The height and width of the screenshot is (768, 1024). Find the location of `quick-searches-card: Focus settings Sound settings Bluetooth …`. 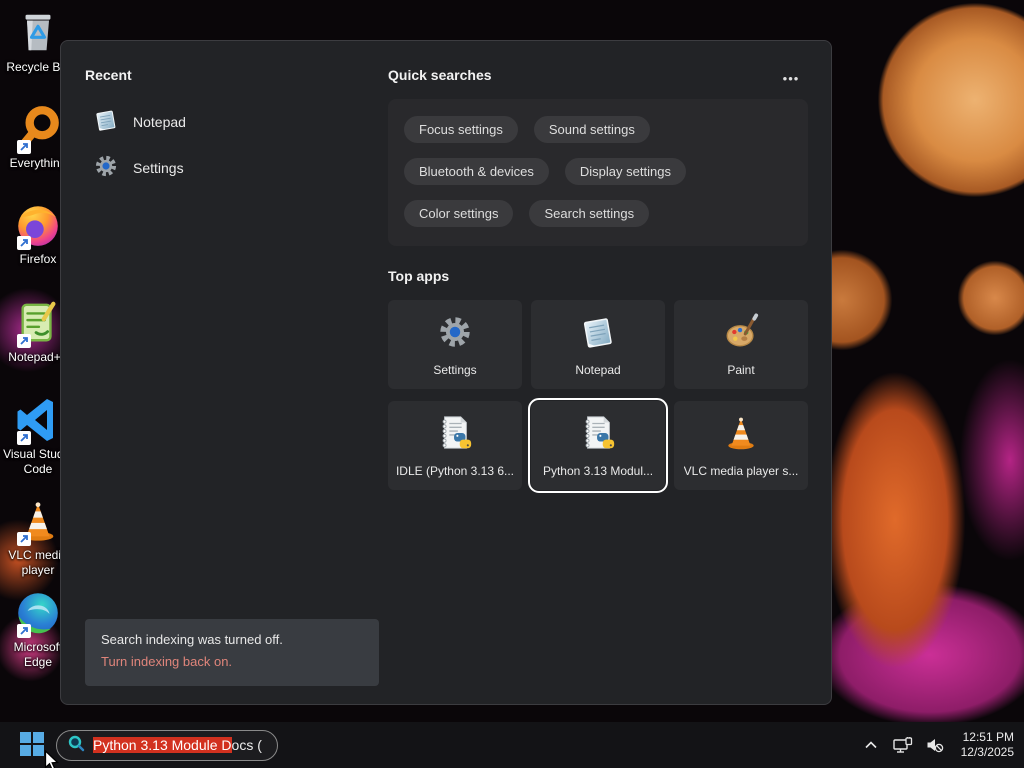

quick-searches-card: Focus settings Sound settings Bluetooth … is located at coordinates (598, 172).